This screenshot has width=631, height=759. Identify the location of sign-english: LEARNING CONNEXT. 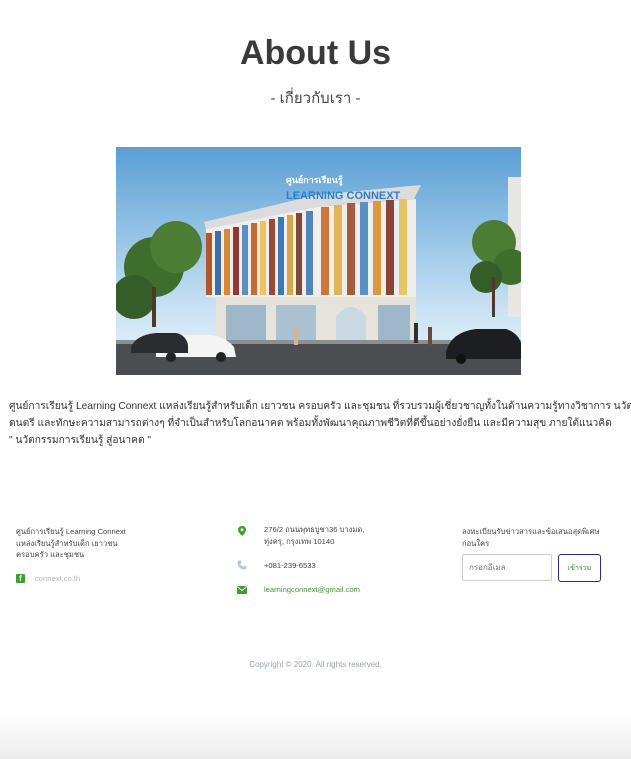
(343, 196).